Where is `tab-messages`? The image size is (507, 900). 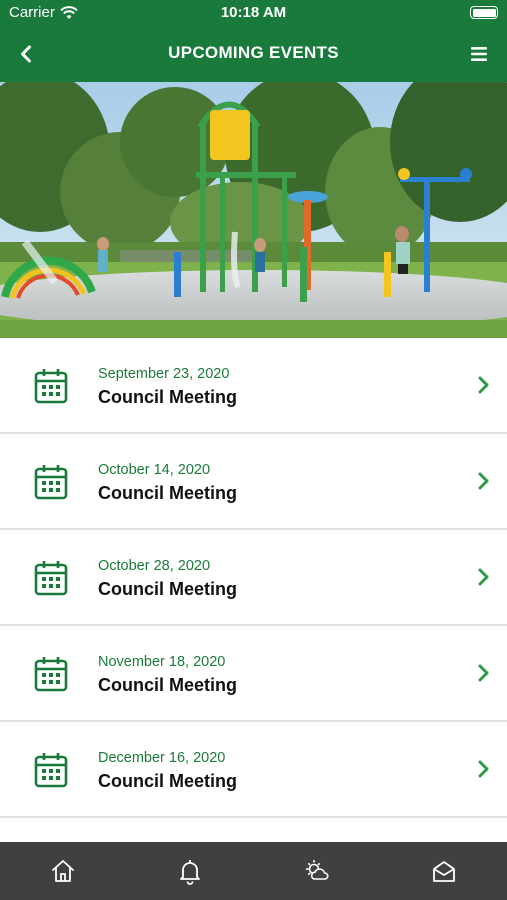 tab-messages is located at coordinates (443, 871).